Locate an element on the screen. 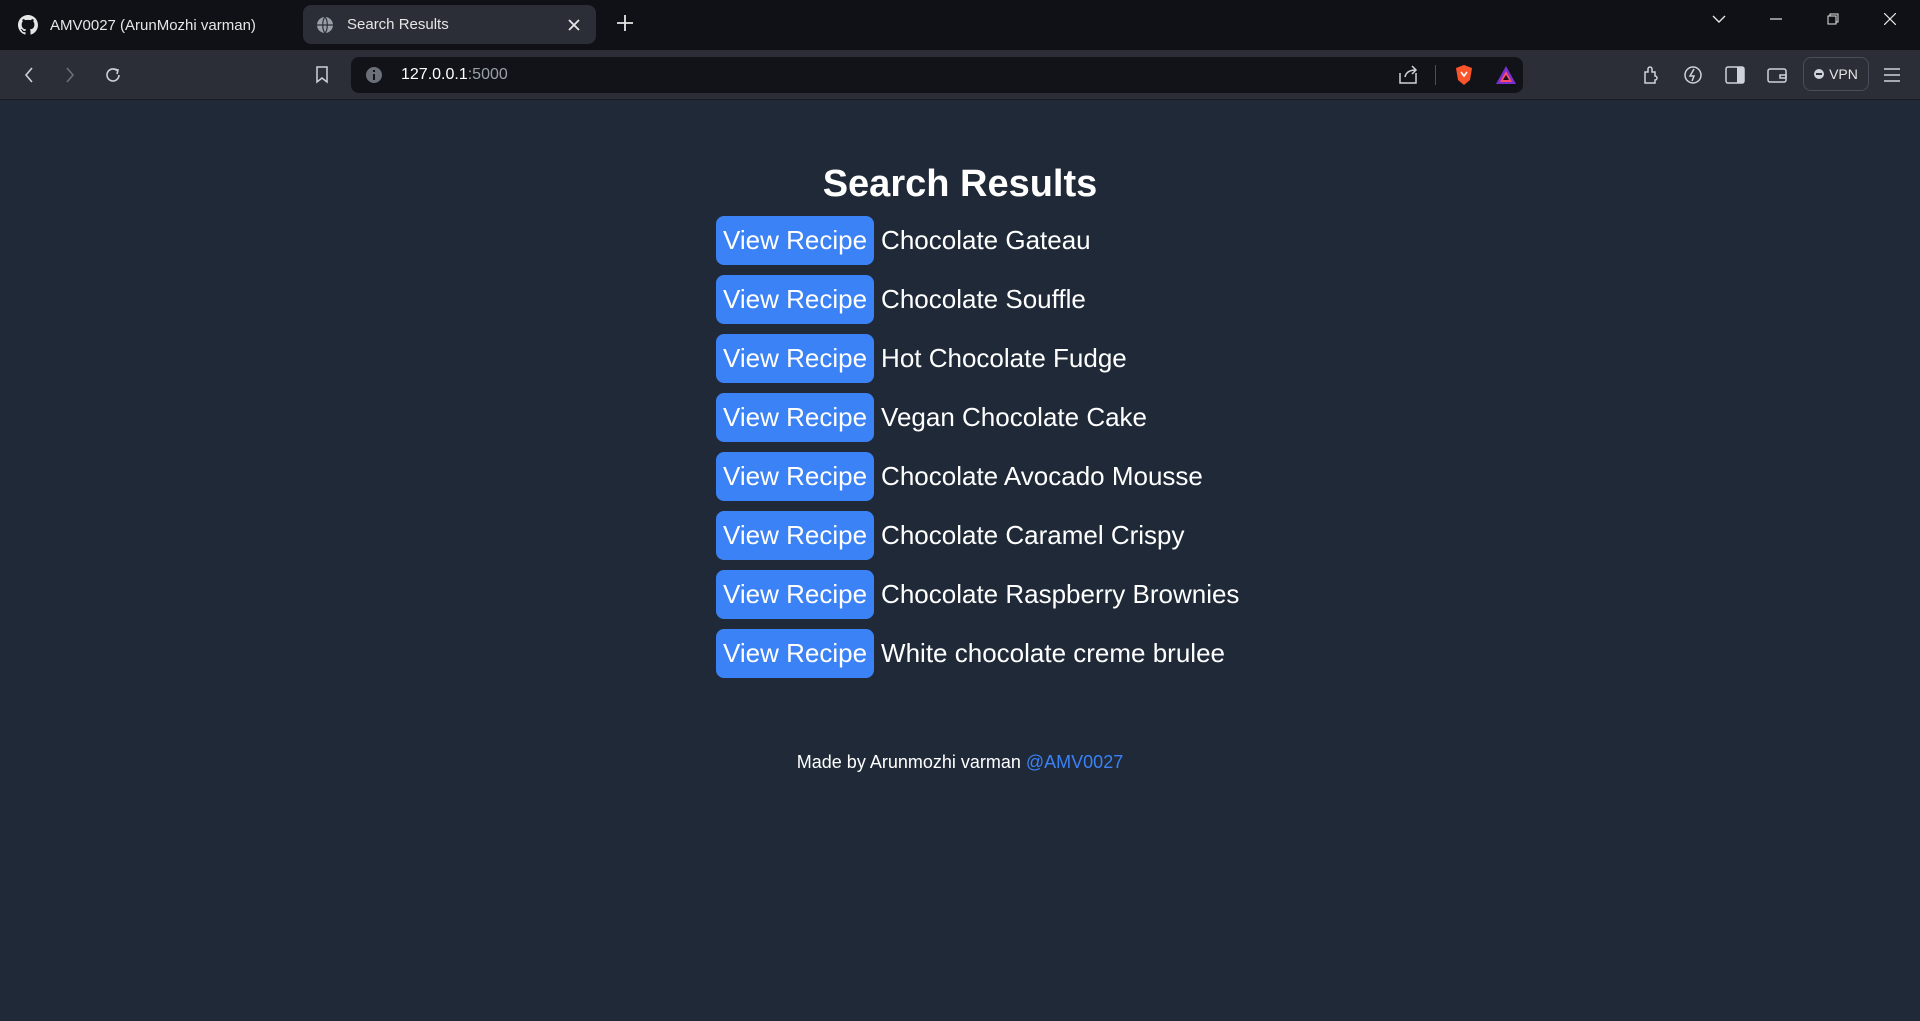 Image resolution: width=1920 pixels, height=1021 pixels. globe-icon is located at coordinates (325, 25).